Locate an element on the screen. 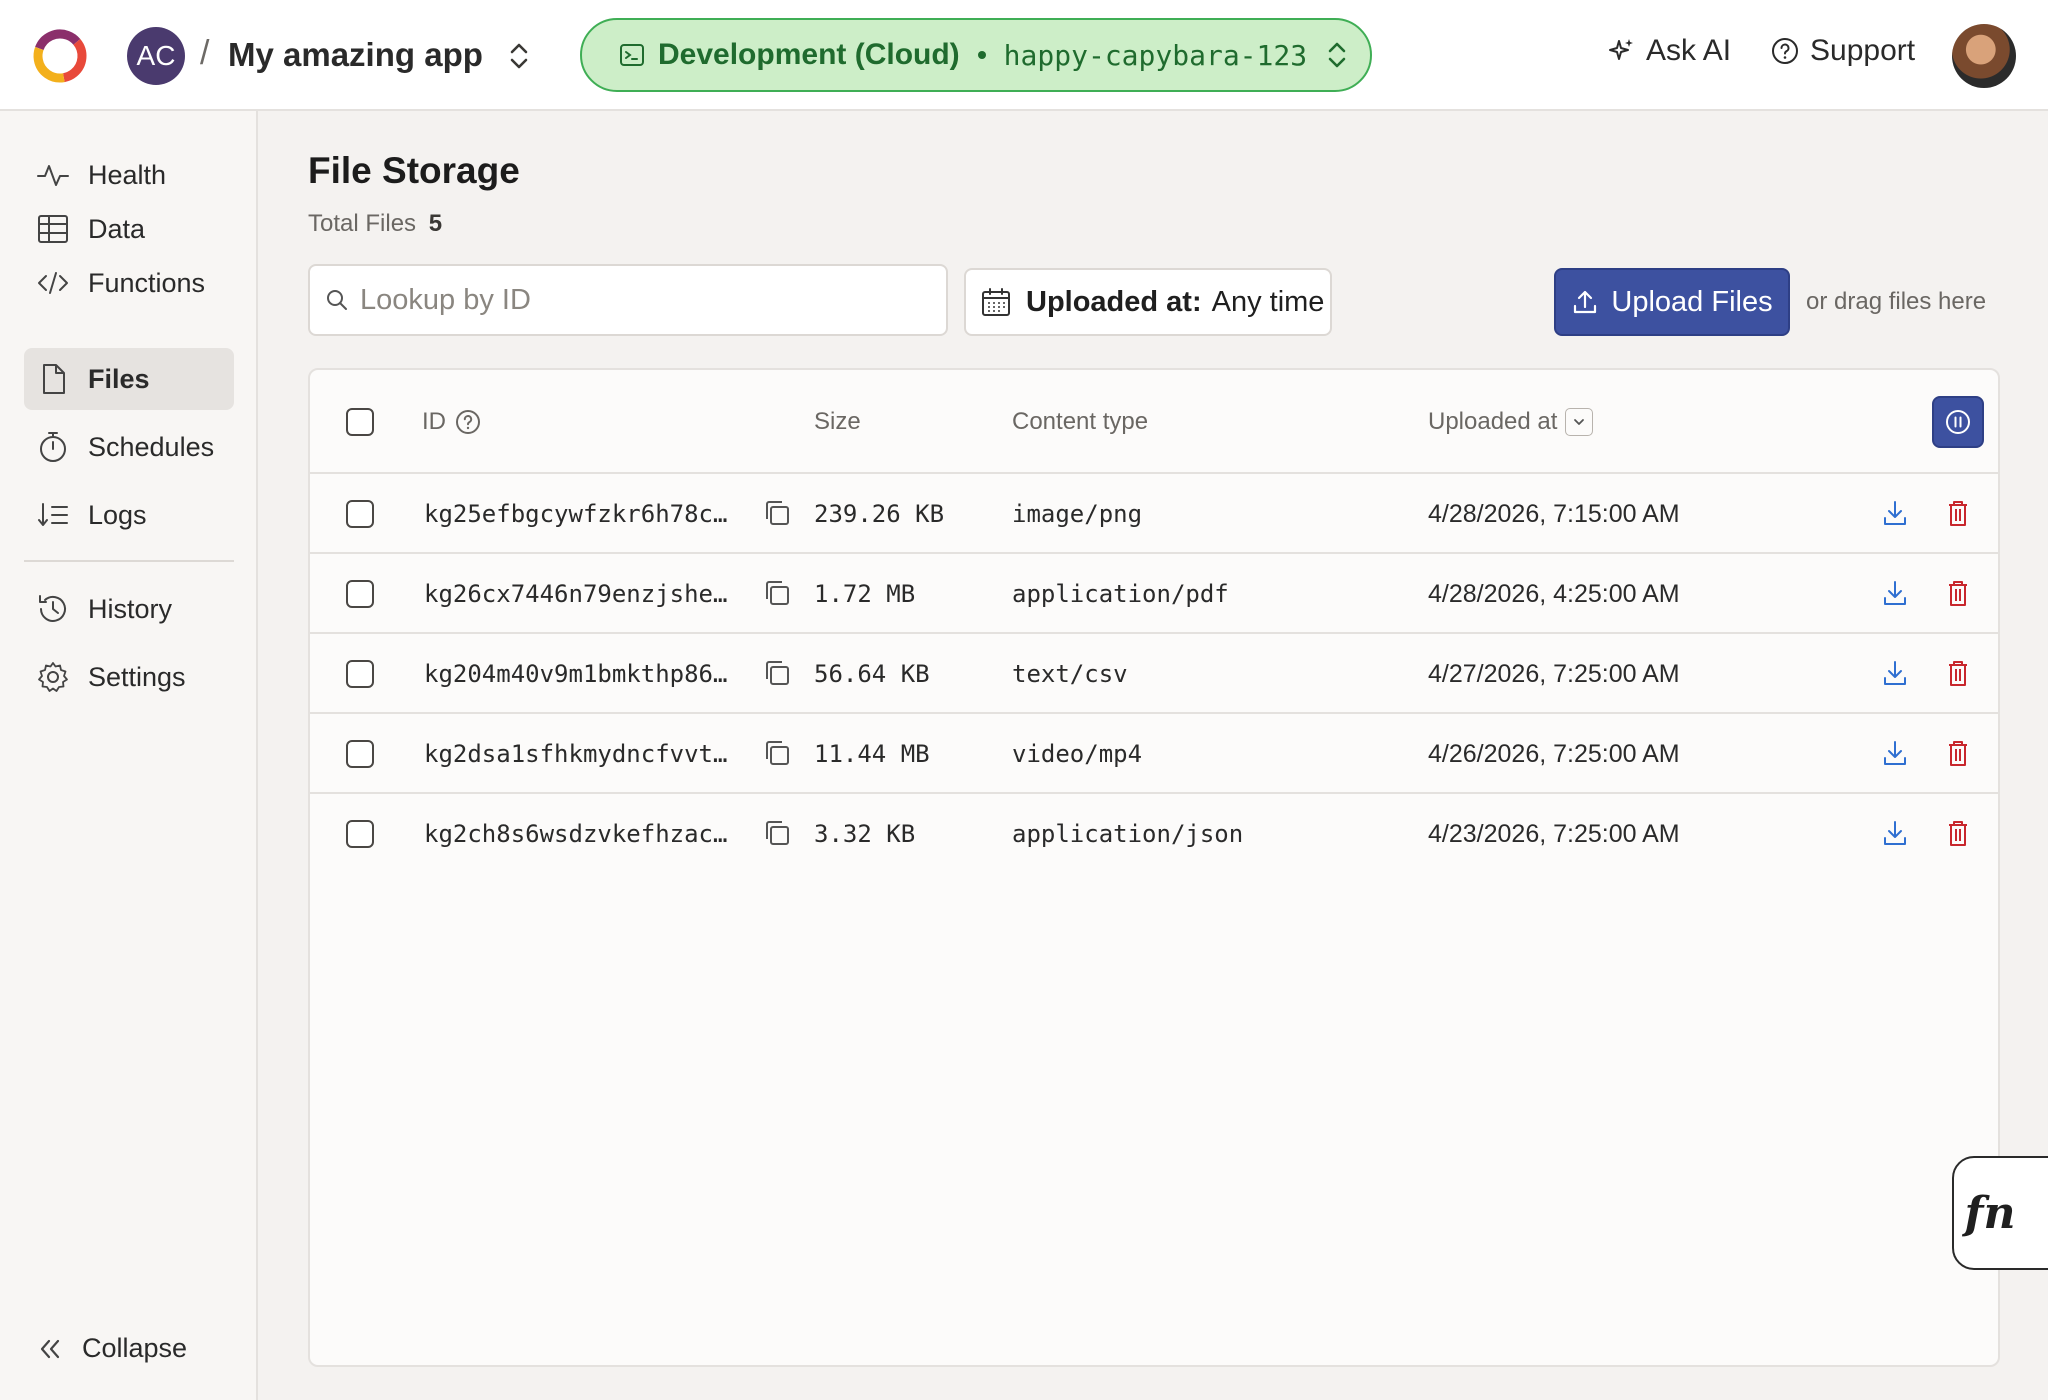  gear-icon is located at coordinates (53, 677).